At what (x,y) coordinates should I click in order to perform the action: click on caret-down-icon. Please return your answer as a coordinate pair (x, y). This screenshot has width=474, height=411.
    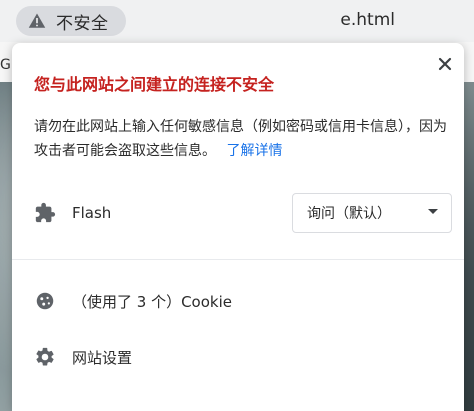
    Looking at the image, I should click on (433, 213).